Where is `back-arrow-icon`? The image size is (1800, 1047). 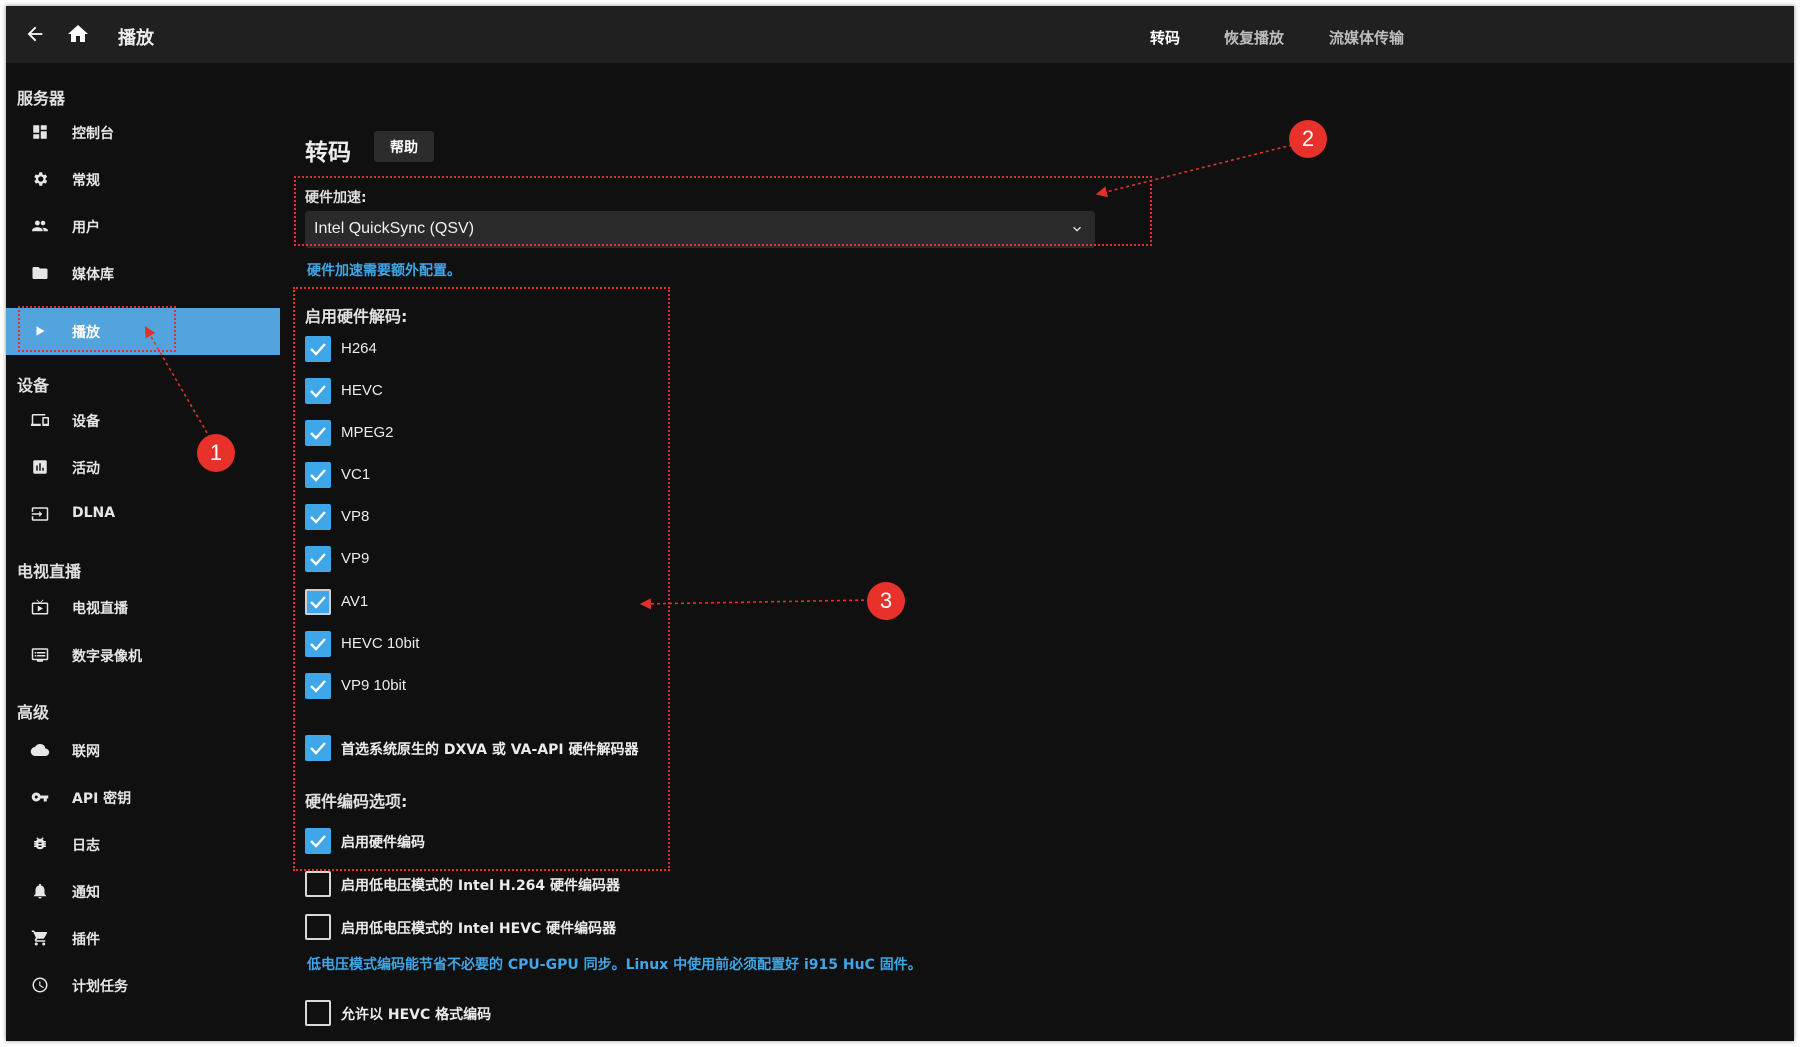
back-arrow-icon is located at coordinates (35, 34).